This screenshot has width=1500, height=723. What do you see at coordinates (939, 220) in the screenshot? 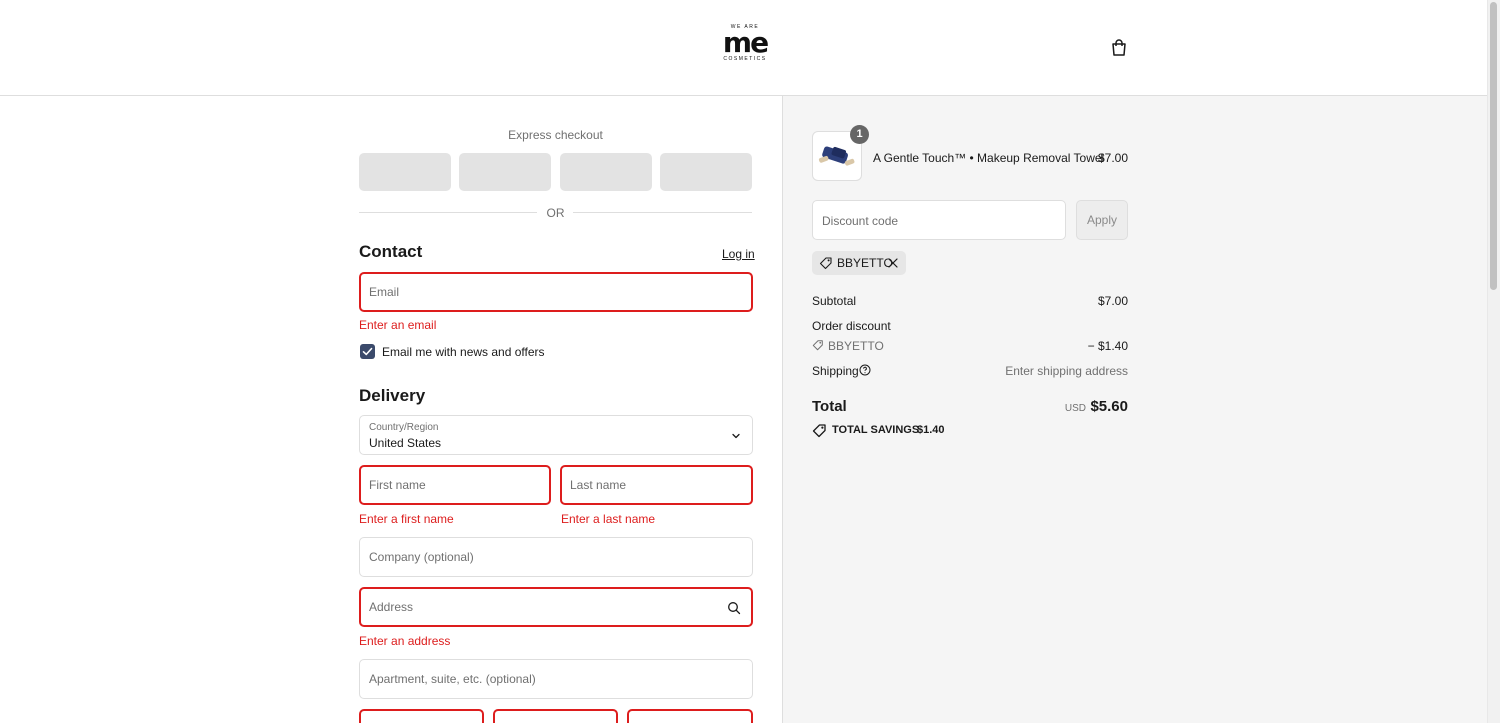
I see `discount-code-input: Discount code` at bounding box center [939, 220].